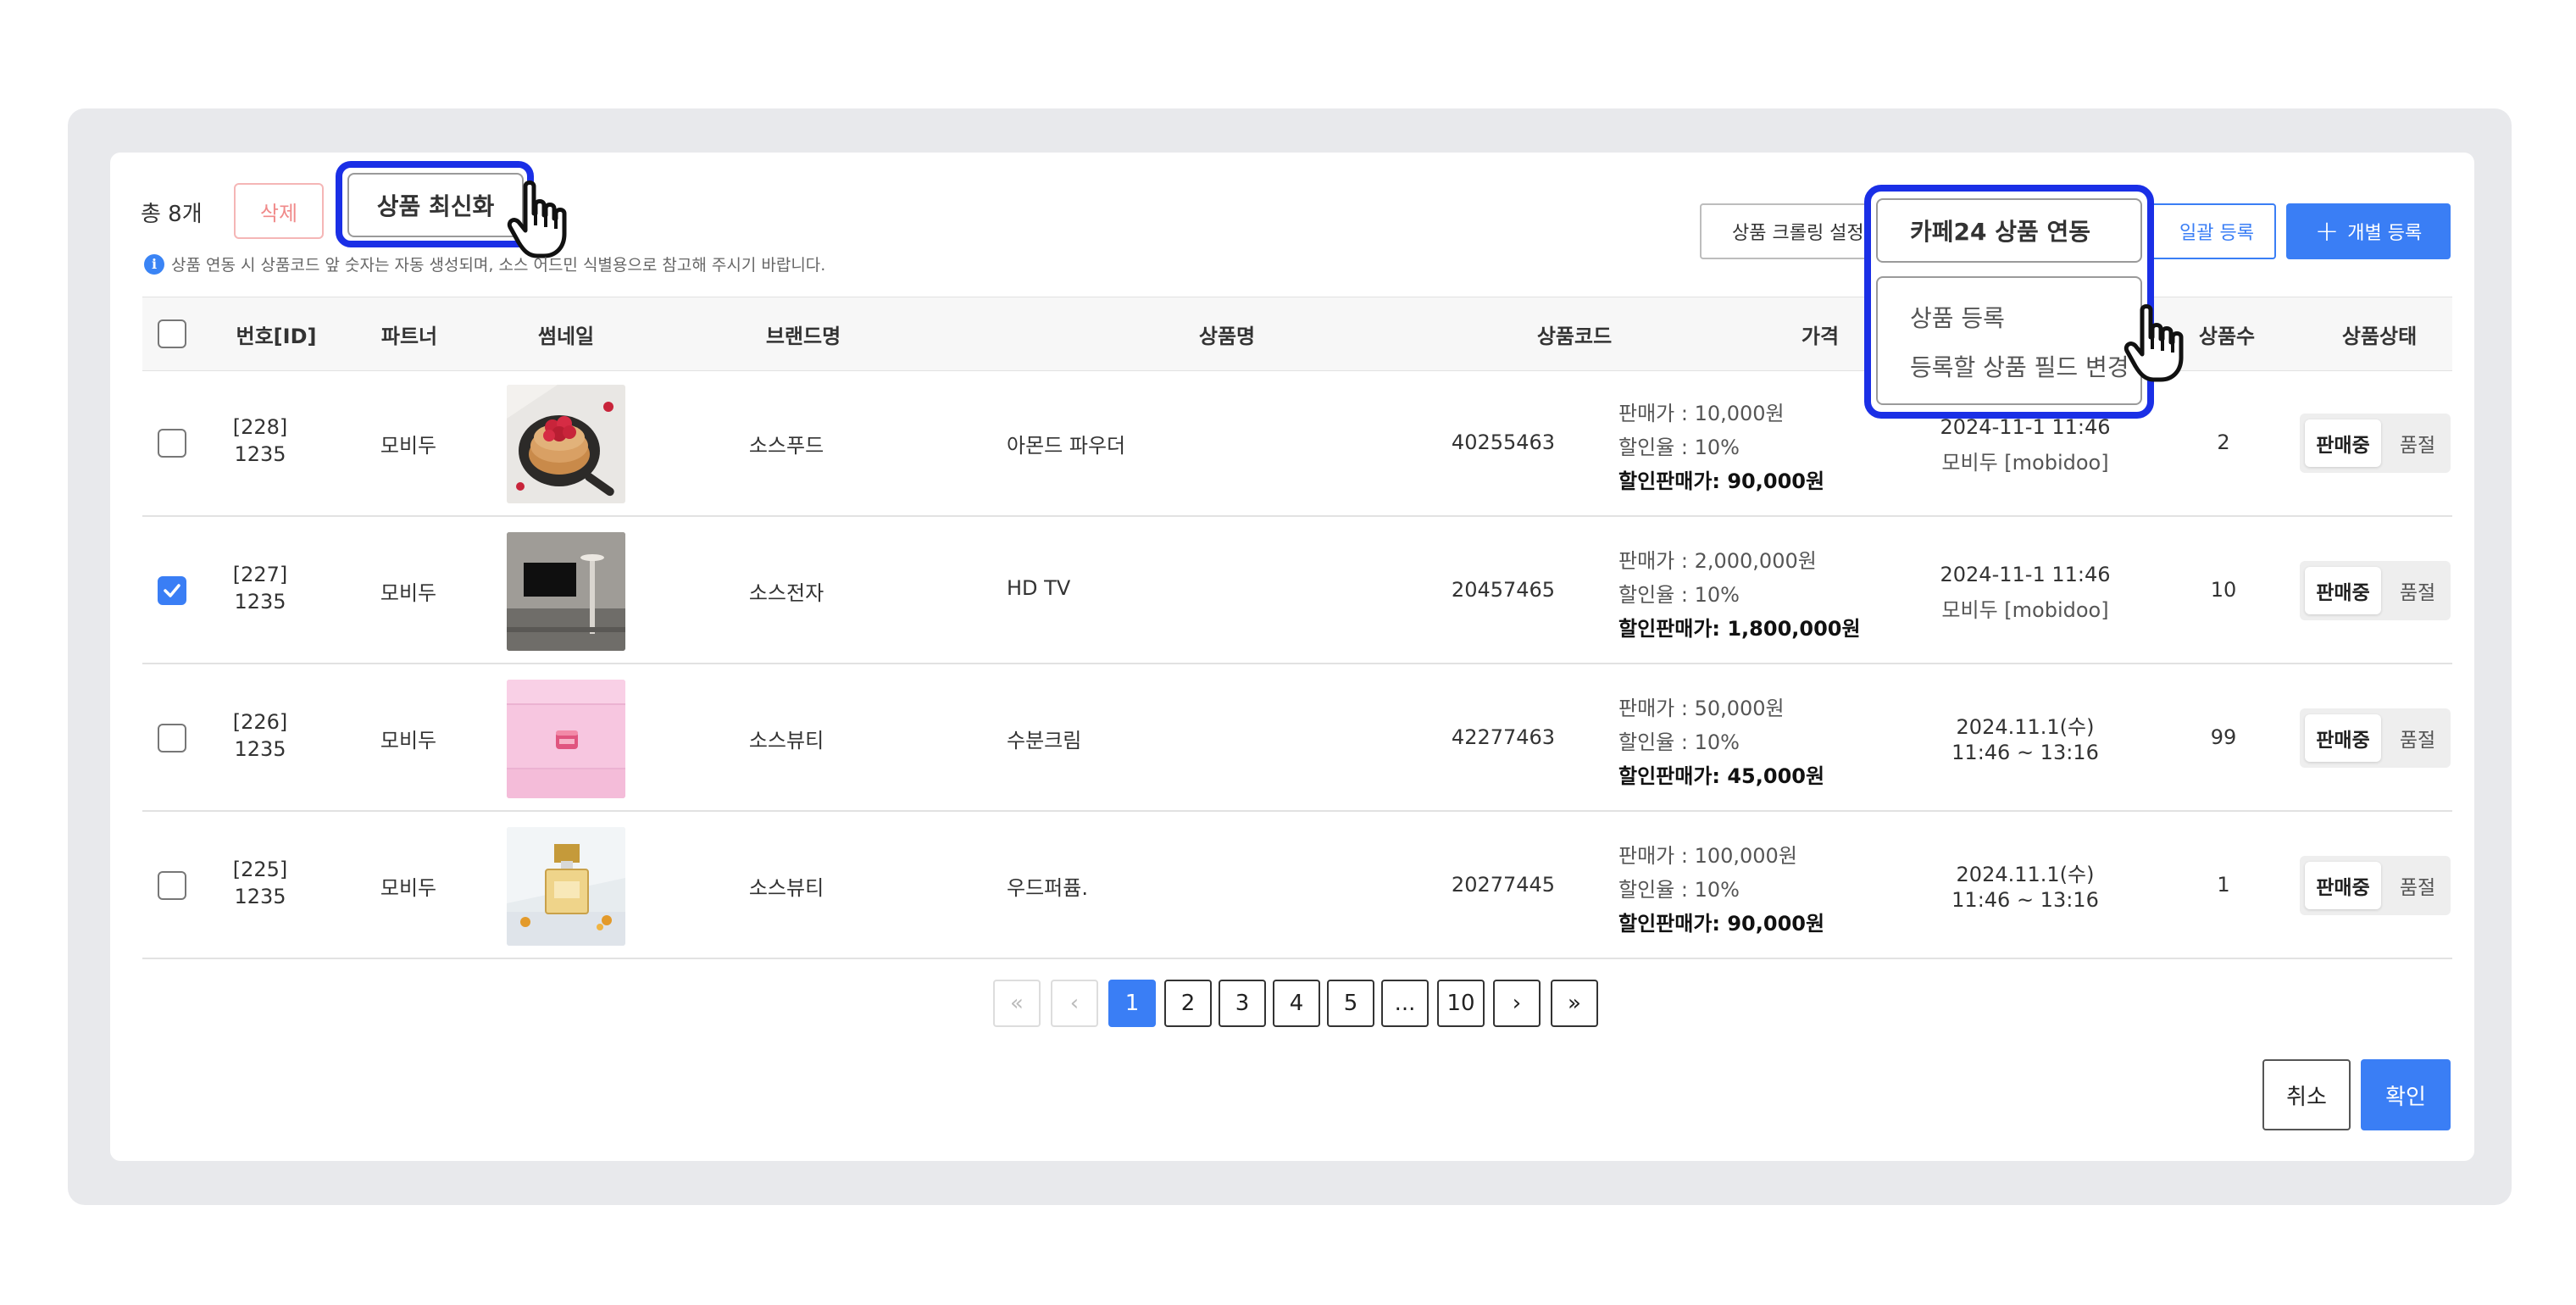  Describe the element at coordinates (1574, 336) in the screenshot. I see `col-product-code: 상품코드` at that location.